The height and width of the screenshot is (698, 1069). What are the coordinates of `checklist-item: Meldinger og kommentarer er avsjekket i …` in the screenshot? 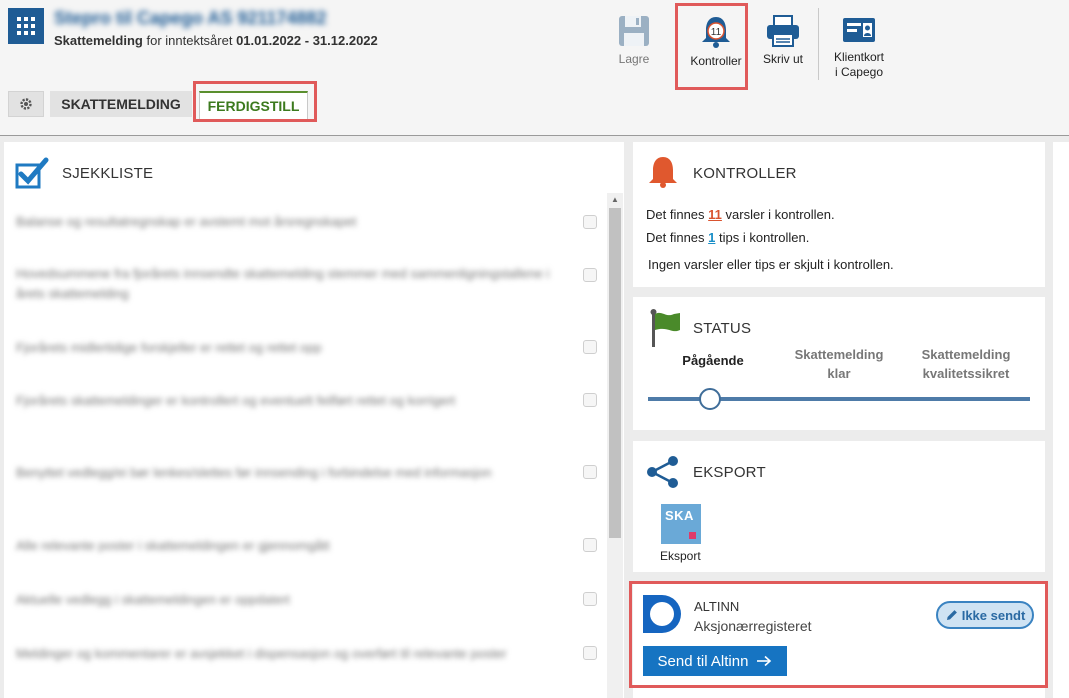 It's located at (261, 653).